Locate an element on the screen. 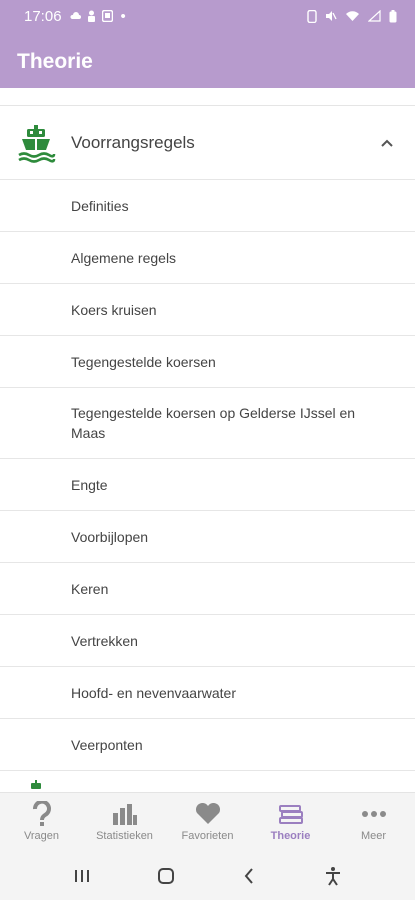 This screenshot has height=900, width=415. ship-icon is located at coordinates (36, 143).